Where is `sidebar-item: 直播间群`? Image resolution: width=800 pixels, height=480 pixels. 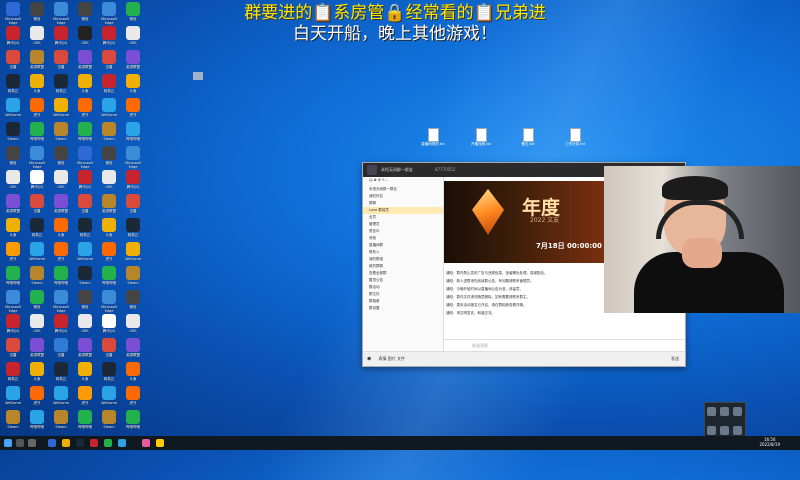 sidebar-item: 直播间群 is located at coordinates (403, 245).